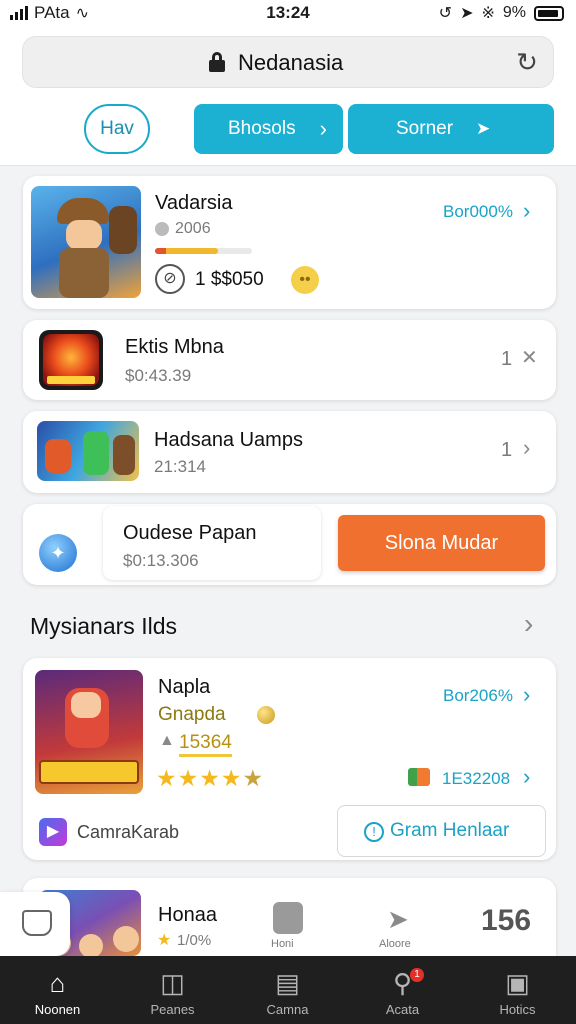 The height and width of the screenshot is (1024, 576). I want to click on peek-card: Honaa ★ 1/0% Honi ➤ Aloore 156, so click(289, 917).